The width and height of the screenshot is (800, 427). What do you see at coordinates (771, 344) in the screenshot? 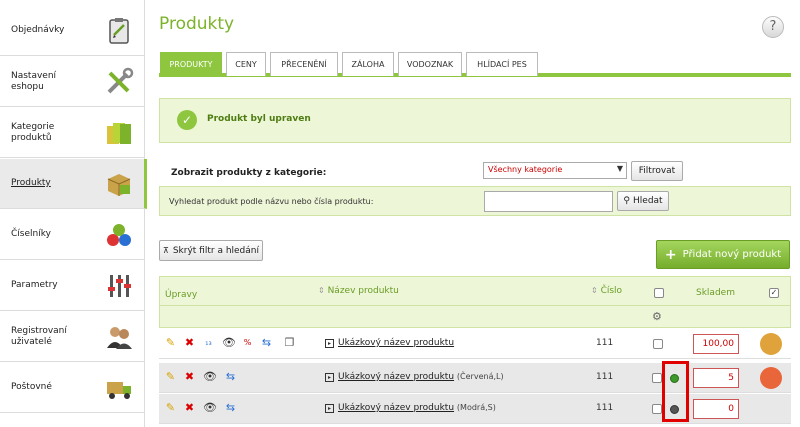
I see `product-thumbnail` at bounding box center [771, 344].